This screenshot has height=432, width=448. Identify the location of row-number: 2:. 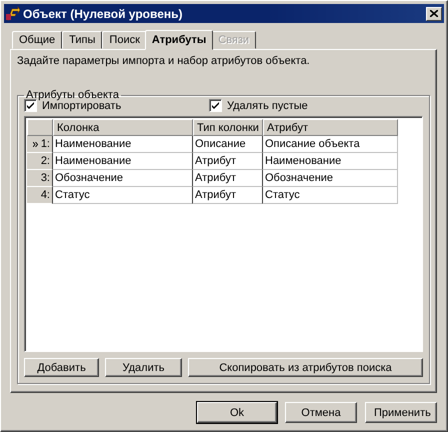
(45, 161).